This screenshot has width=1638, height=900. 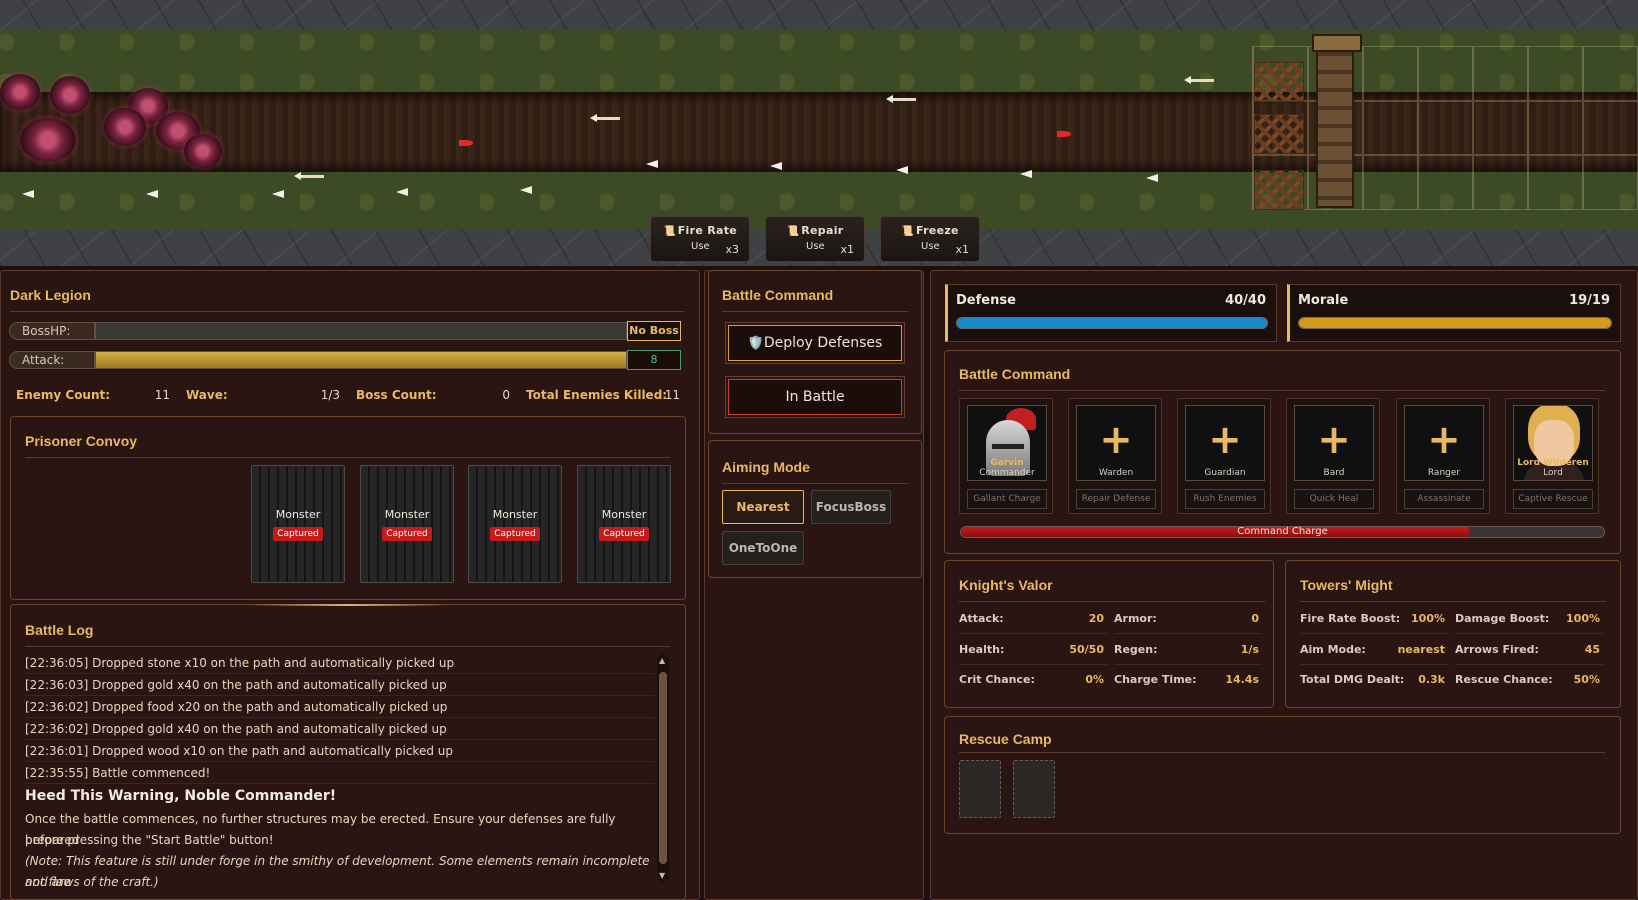 What do you see at coordinates (793, 231) in the screenshot?
I see `scroll-icon: 📜` at bounding box center [793, 231].